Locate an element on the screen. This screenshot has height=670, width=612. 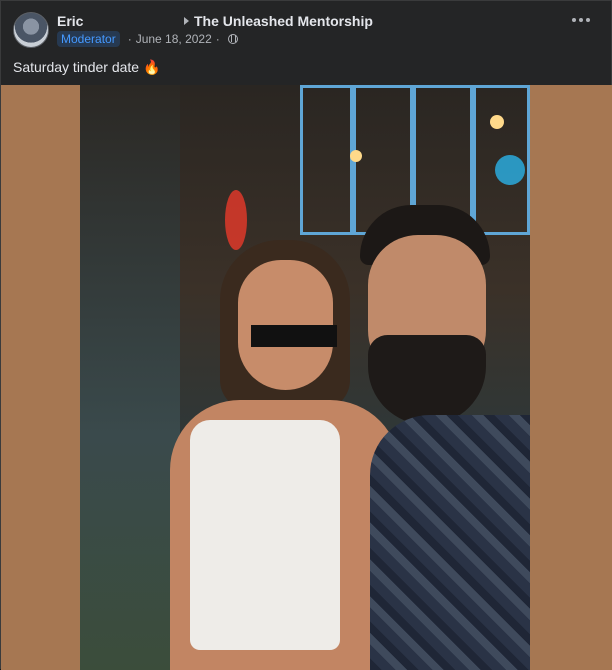
author-avatar is located at coordinates (31, 30).